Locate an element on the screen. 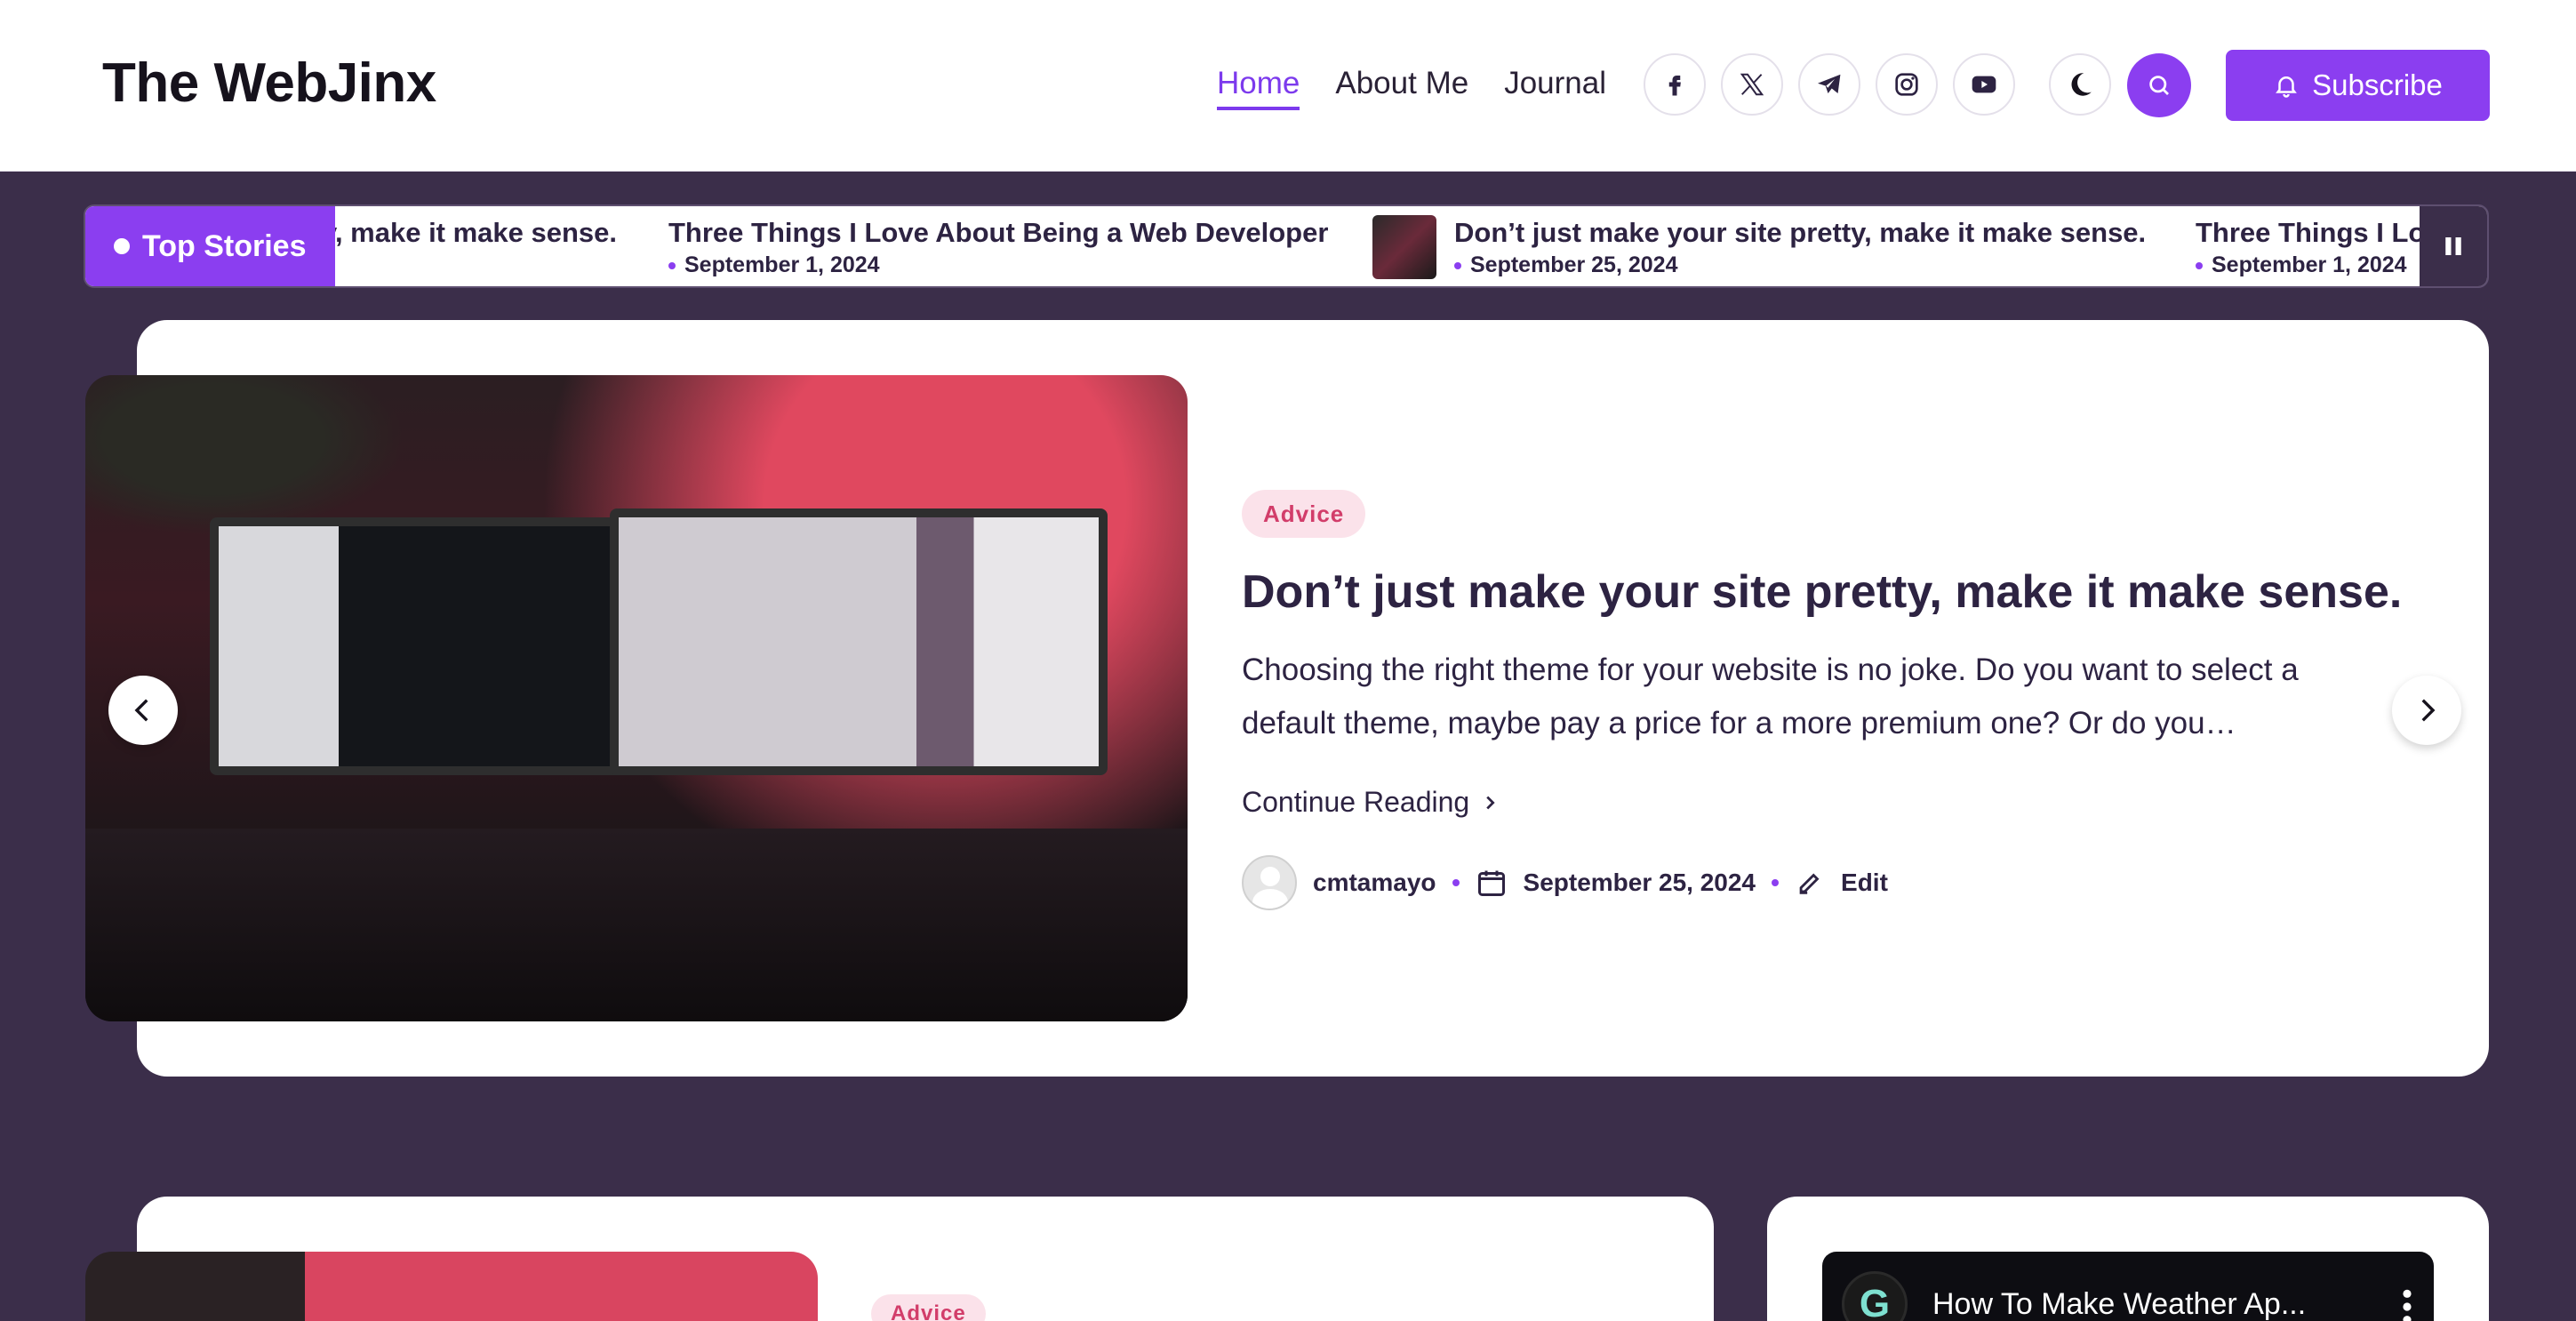  youtube-icon is located at coordinates (1984, 84).